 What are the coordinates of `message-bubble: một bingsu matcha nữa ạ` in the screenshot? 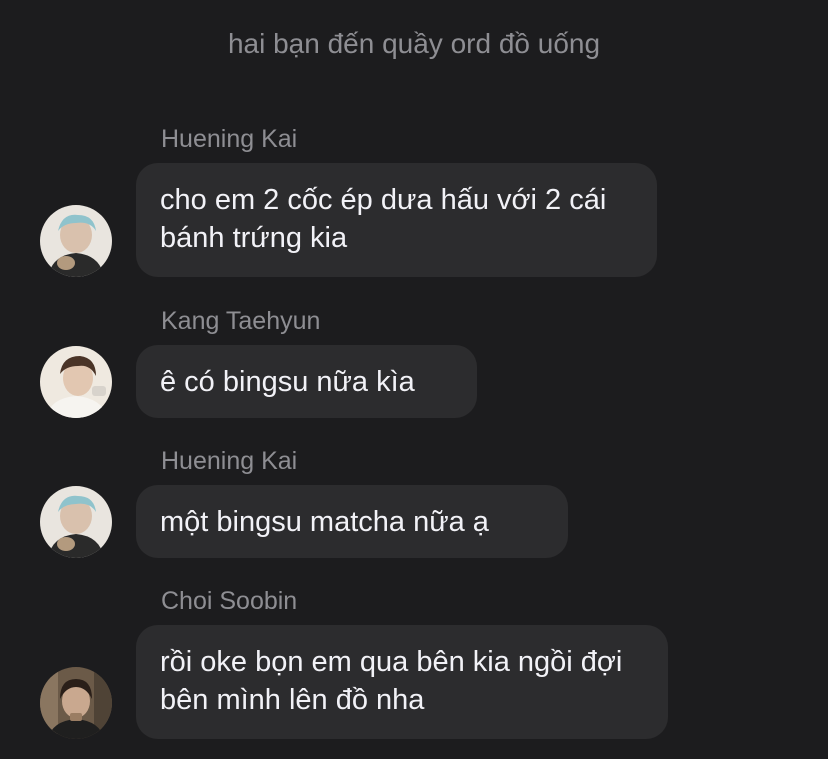 It's located at (352, 521).